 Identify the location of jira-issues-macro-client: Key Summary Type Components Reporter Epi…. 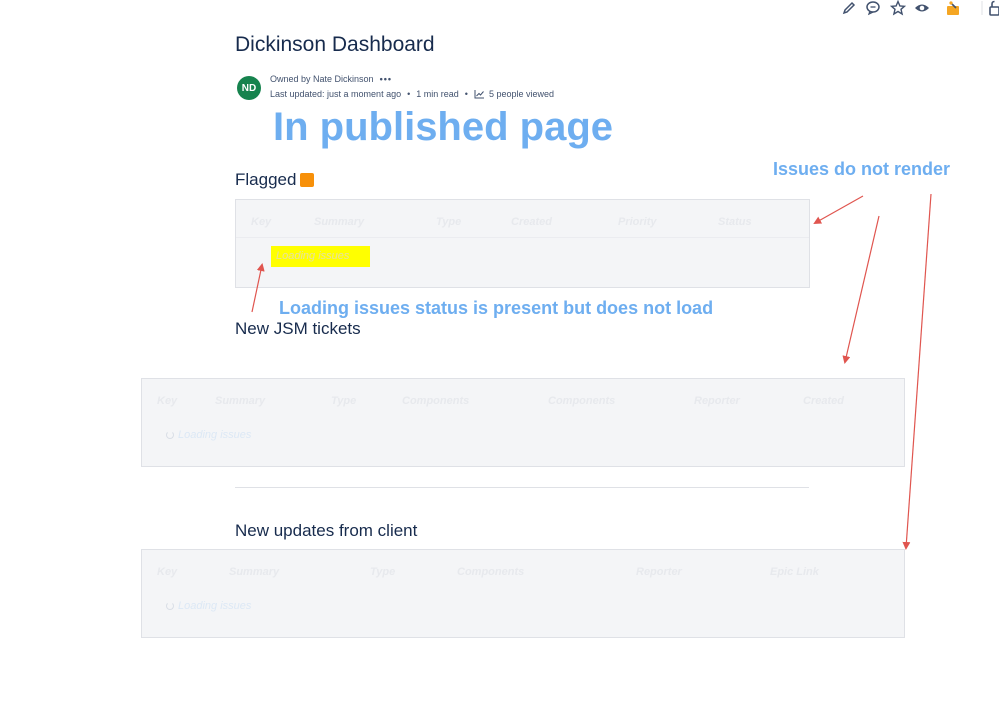
(523, 593).